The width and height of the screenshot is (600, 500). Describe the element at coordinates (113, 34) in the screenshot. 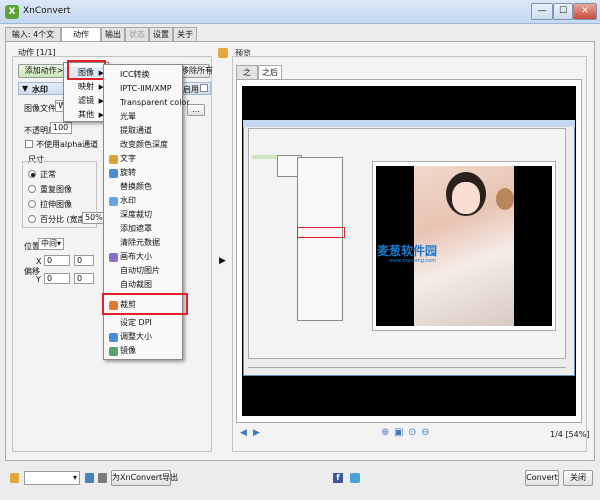

I see `tab-output: 输出` at that location.